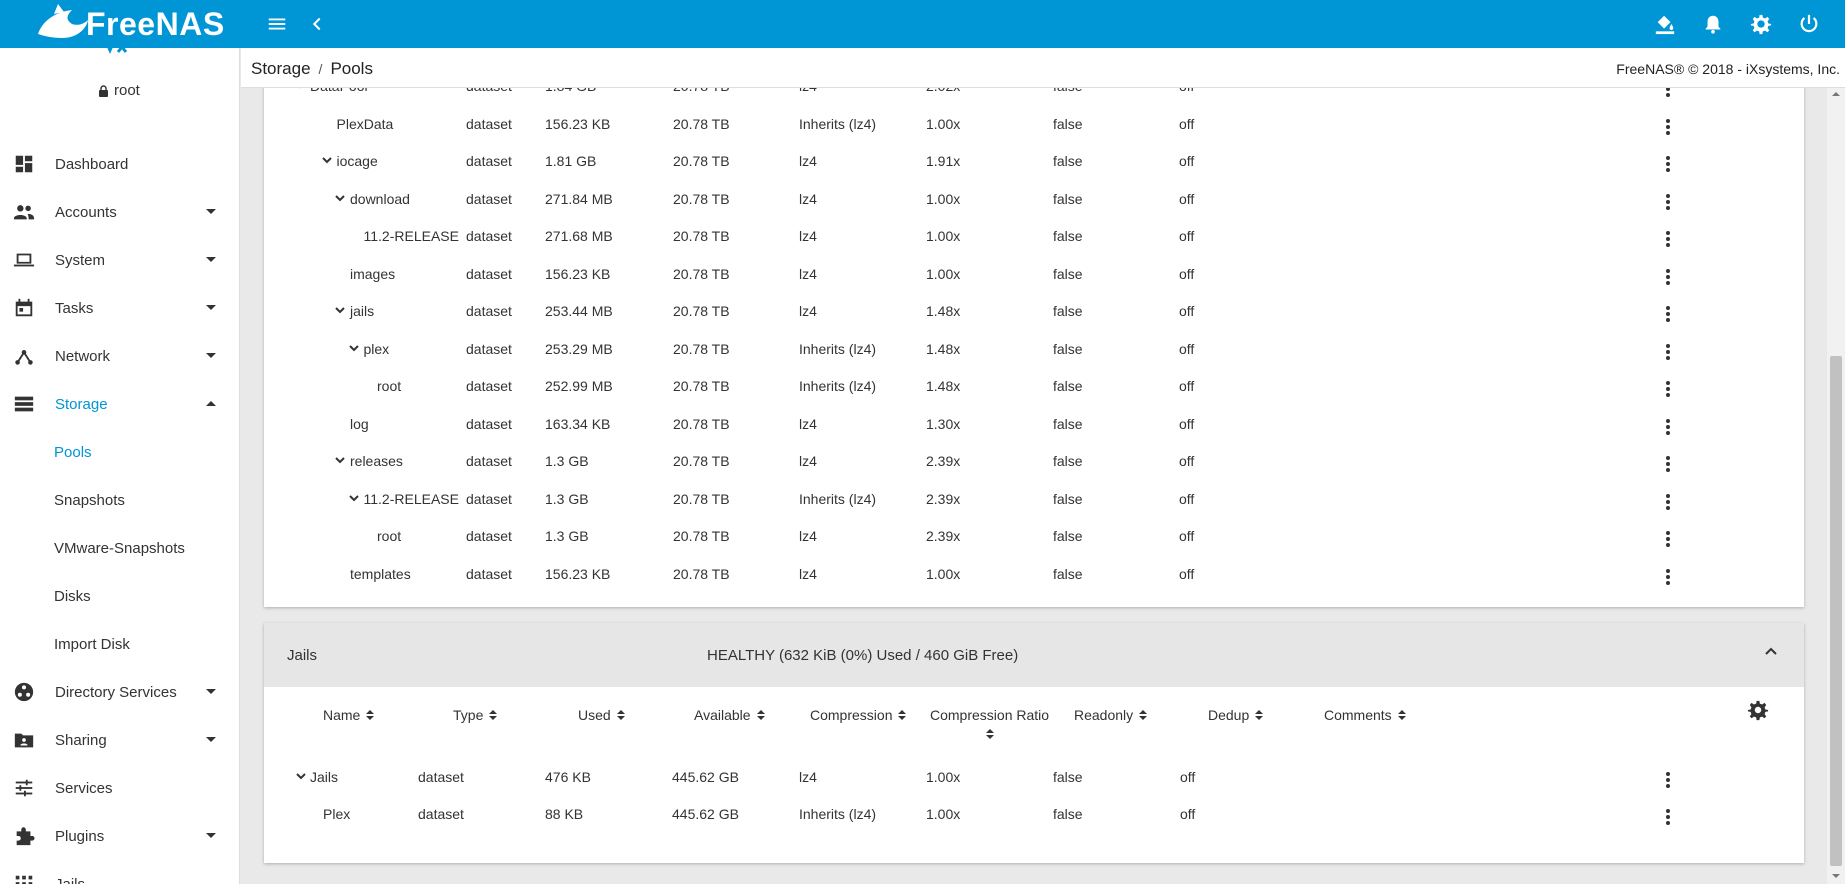  Describe the element at coordinates (81, 740) in the screenshot. I see `nav-label: Sharing` at that location.